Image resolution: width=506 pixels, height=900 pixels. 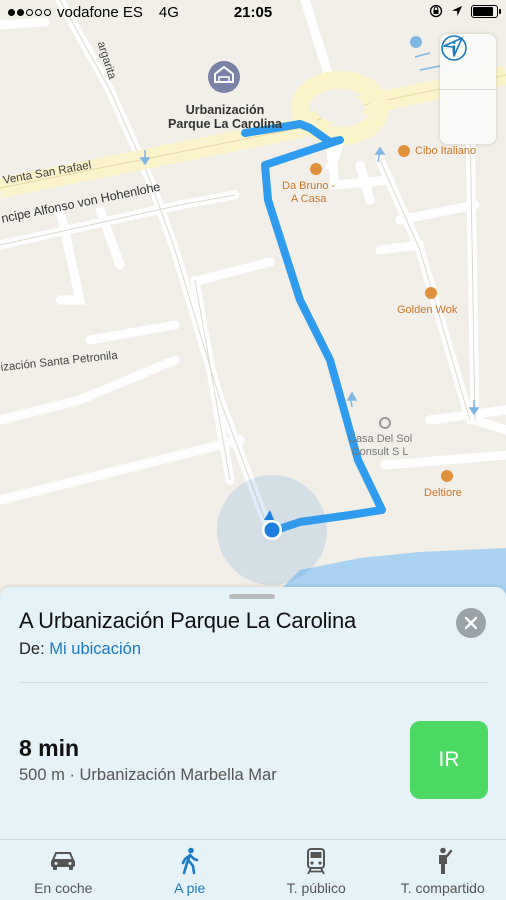 What do you see at coordinates (449, 760) in the screenshot?
I see `go-button: IR` at bounding box center [449, 760].